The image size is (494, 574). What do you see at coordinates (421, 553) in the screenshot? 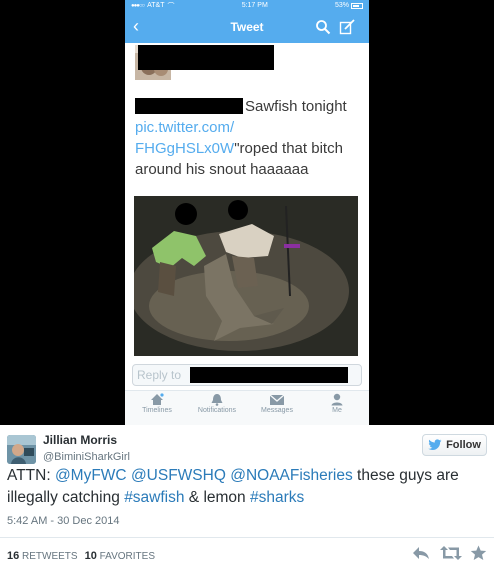
I see `reply-icon` at bounding box center [421, 553].